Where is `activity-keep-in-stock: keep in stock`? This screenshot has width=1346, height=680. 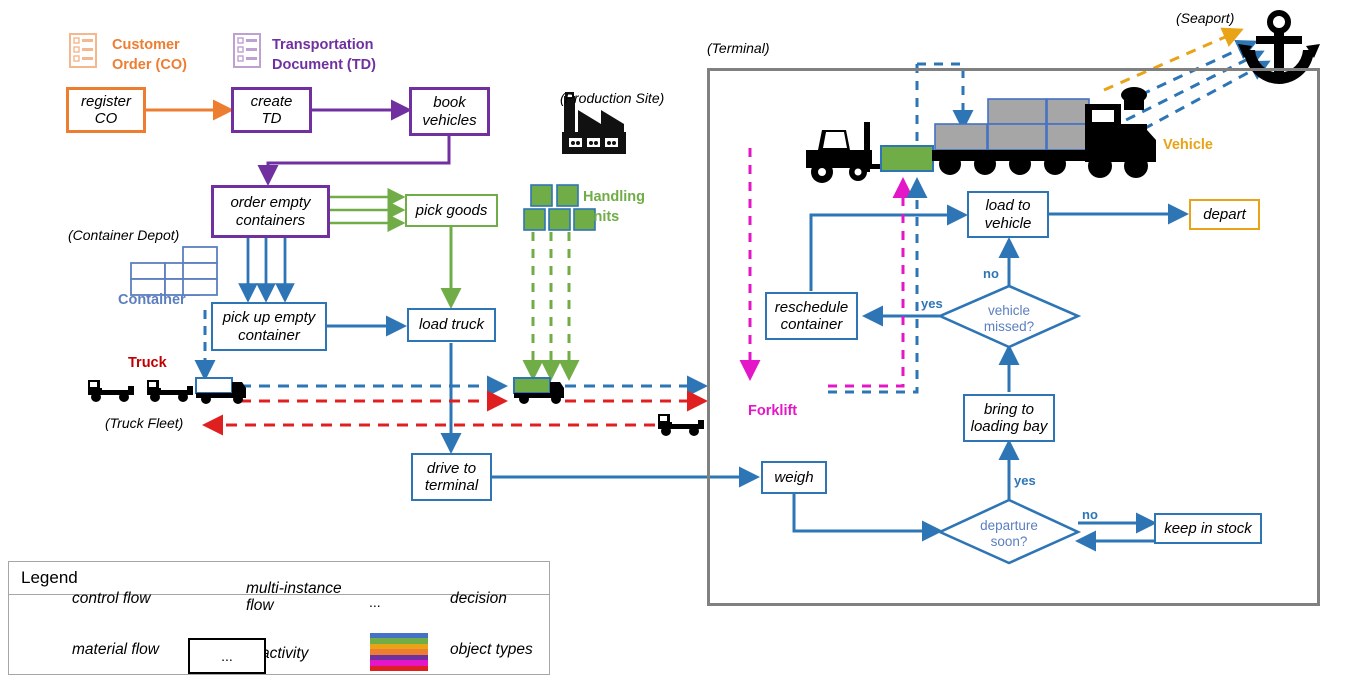
activity-keep-in-stock: keep in stock is located at coordinates (1208, 528).